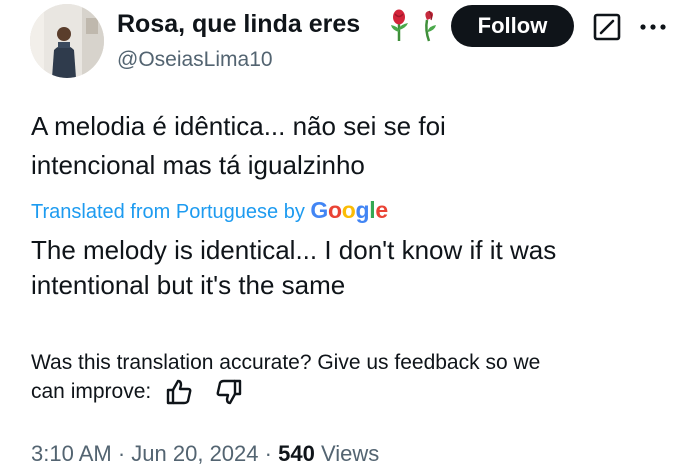  What do you see at coordinates (653, 27) in the screenshot?
I see `more-icon` at bounding box center [653, 27].